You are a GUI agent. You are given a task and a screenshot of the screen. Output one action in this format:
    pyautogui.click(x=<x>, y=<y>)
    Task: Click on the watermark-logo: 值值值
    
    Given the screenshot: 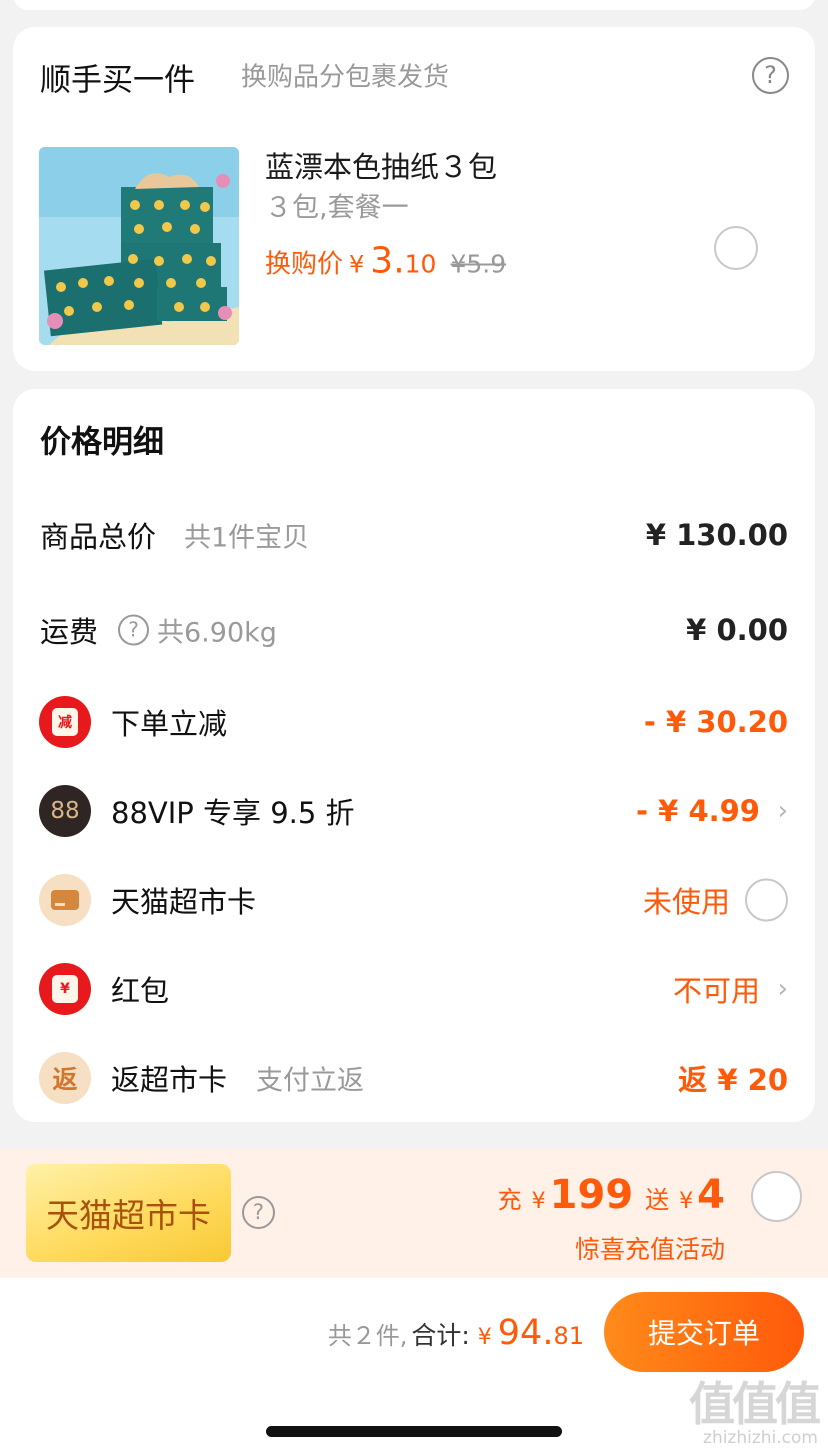 What is the action you would take?
    pyautogui.click(x=755, y=1404)
    